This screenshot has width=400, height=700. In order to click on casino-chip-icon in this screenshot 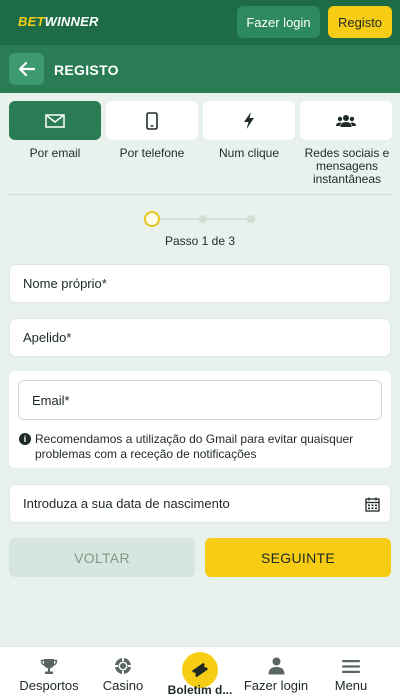, I will do `click(123, 666)`.